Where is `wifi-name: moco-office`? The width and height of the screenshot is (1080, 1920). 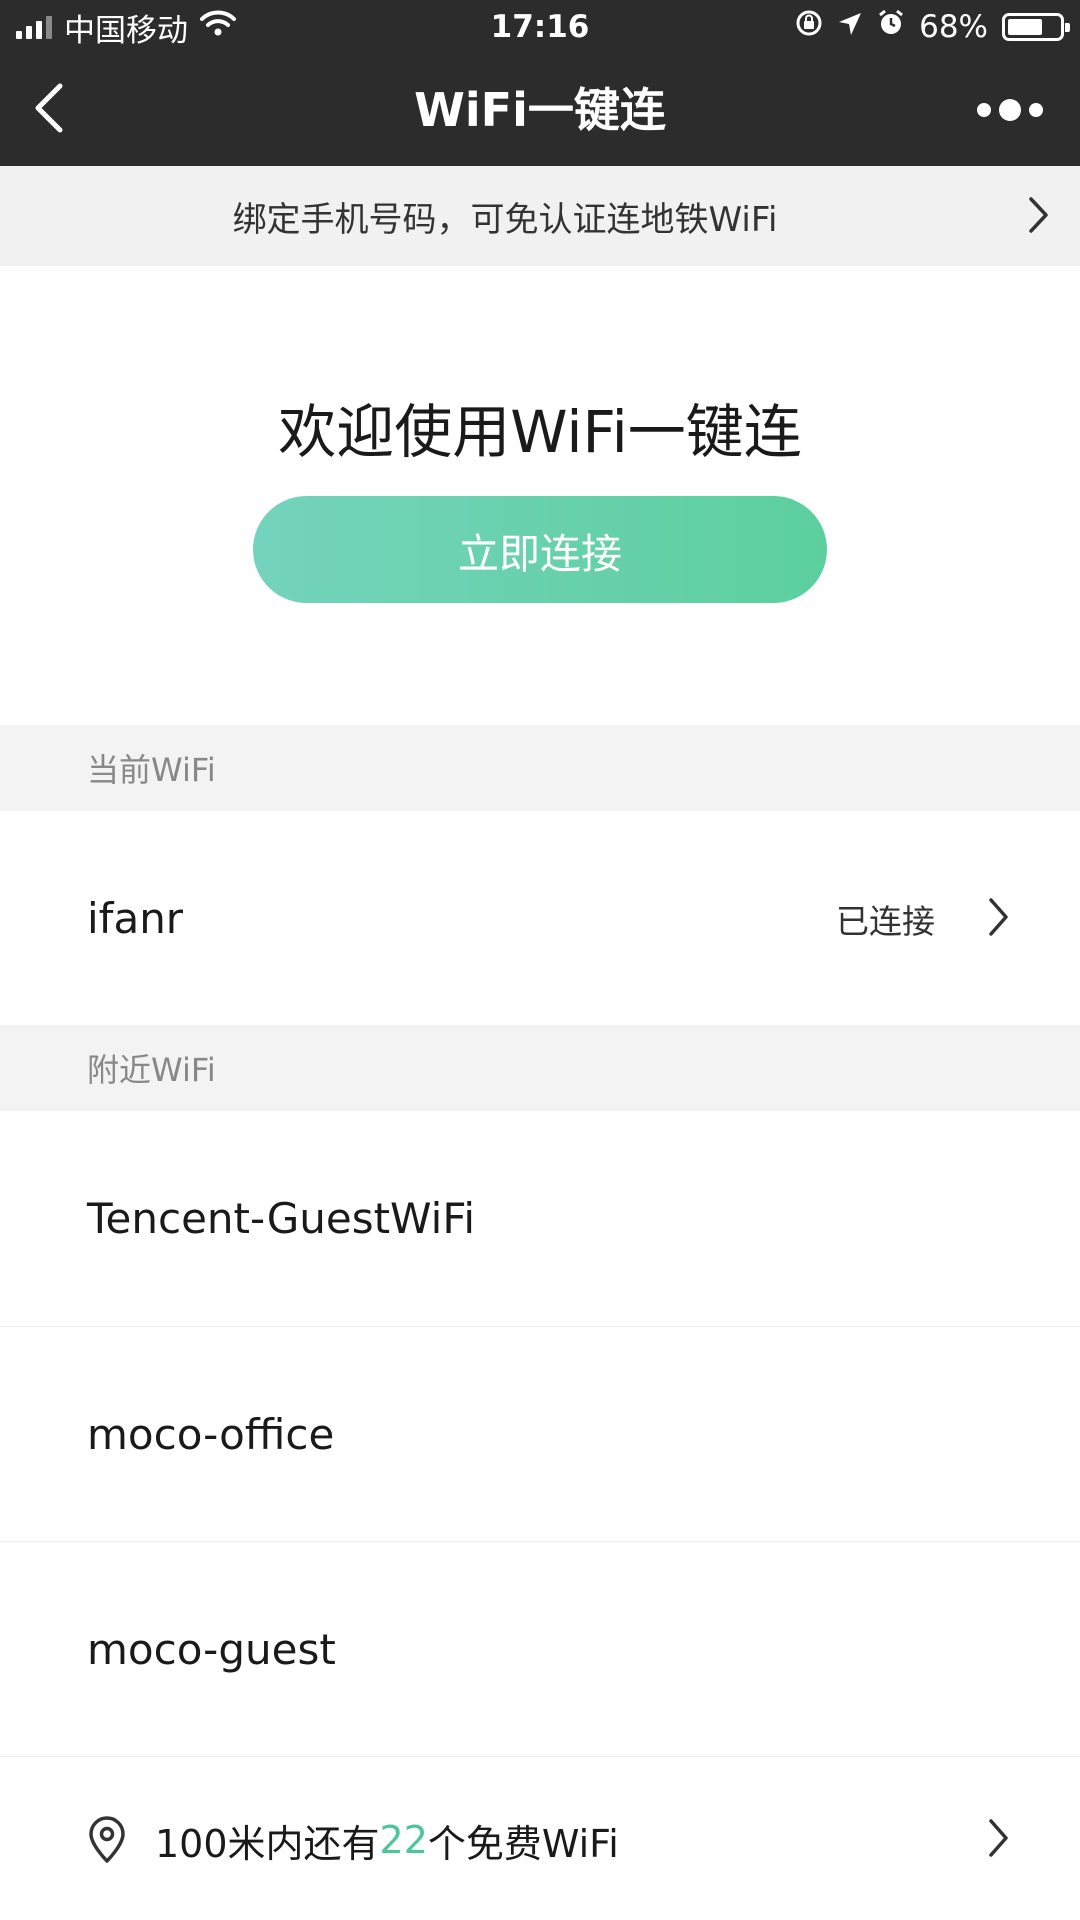
wifi-name: moco-office is located at coordinates (211, 1434).